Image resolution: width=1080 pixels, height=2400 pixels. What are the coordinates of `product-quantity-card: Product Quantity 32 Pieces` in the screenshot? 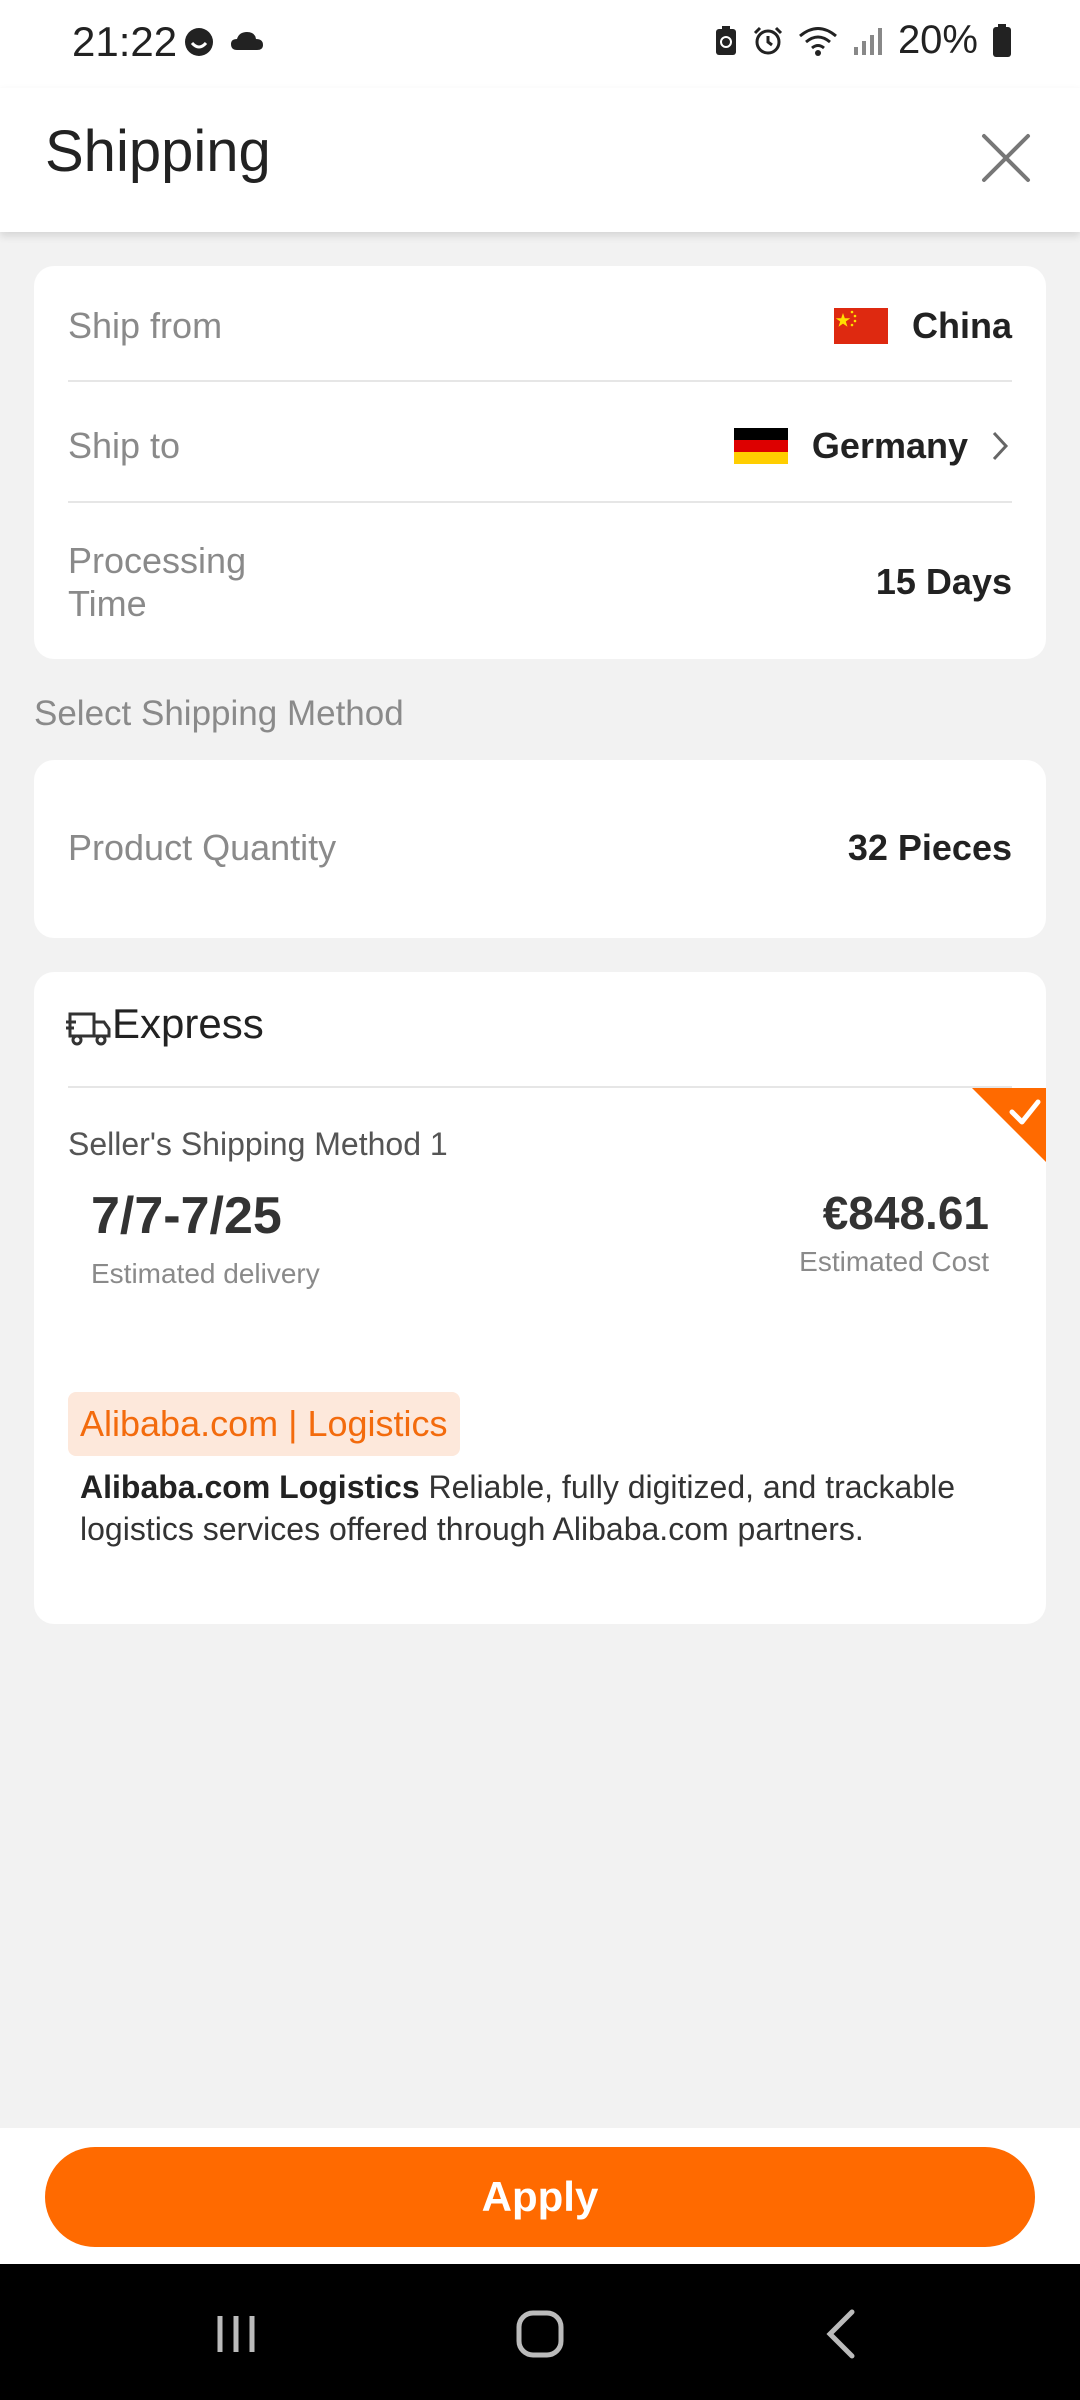 It's located at (540, 849).